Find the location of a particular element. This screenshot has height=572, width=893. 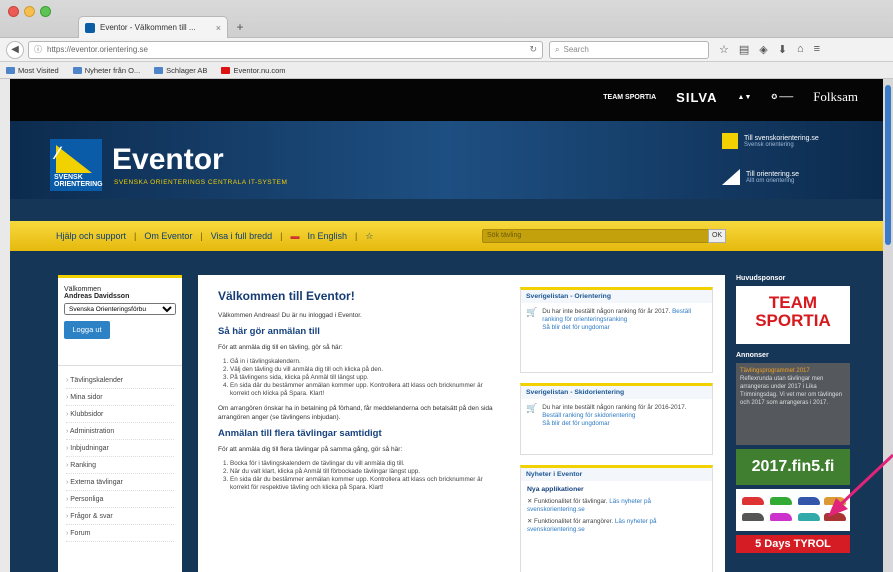

welcome-label: Välkommen is located at coordinates (82, 289).